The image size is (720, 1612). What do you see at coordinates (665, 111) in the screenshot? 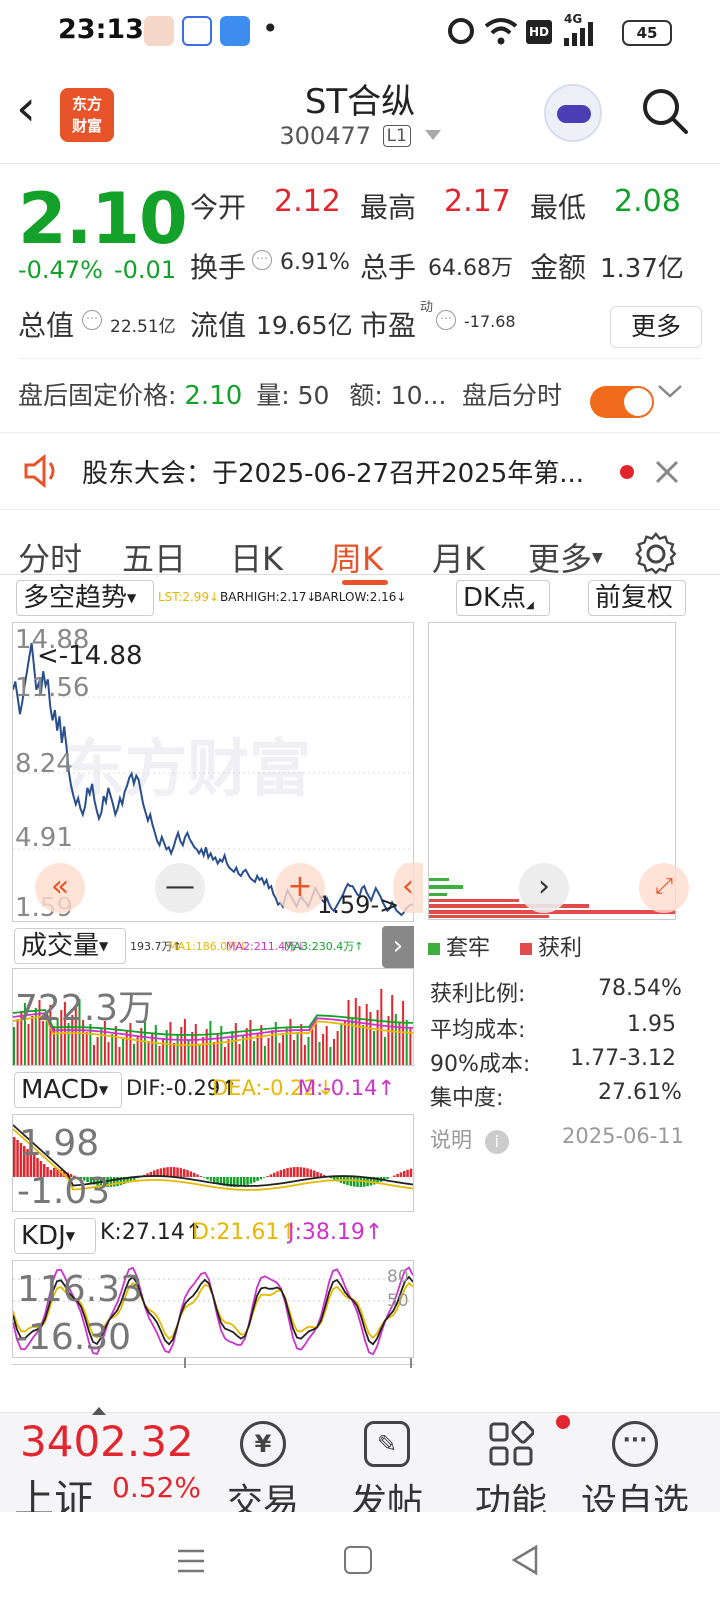
I see `search-icon` at bounding box center [665, 111].